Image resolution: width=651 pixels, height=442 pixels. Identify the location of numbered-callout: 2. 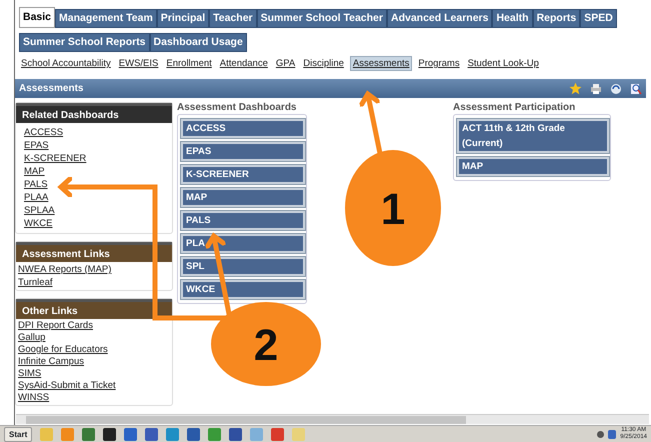
(266, 344).